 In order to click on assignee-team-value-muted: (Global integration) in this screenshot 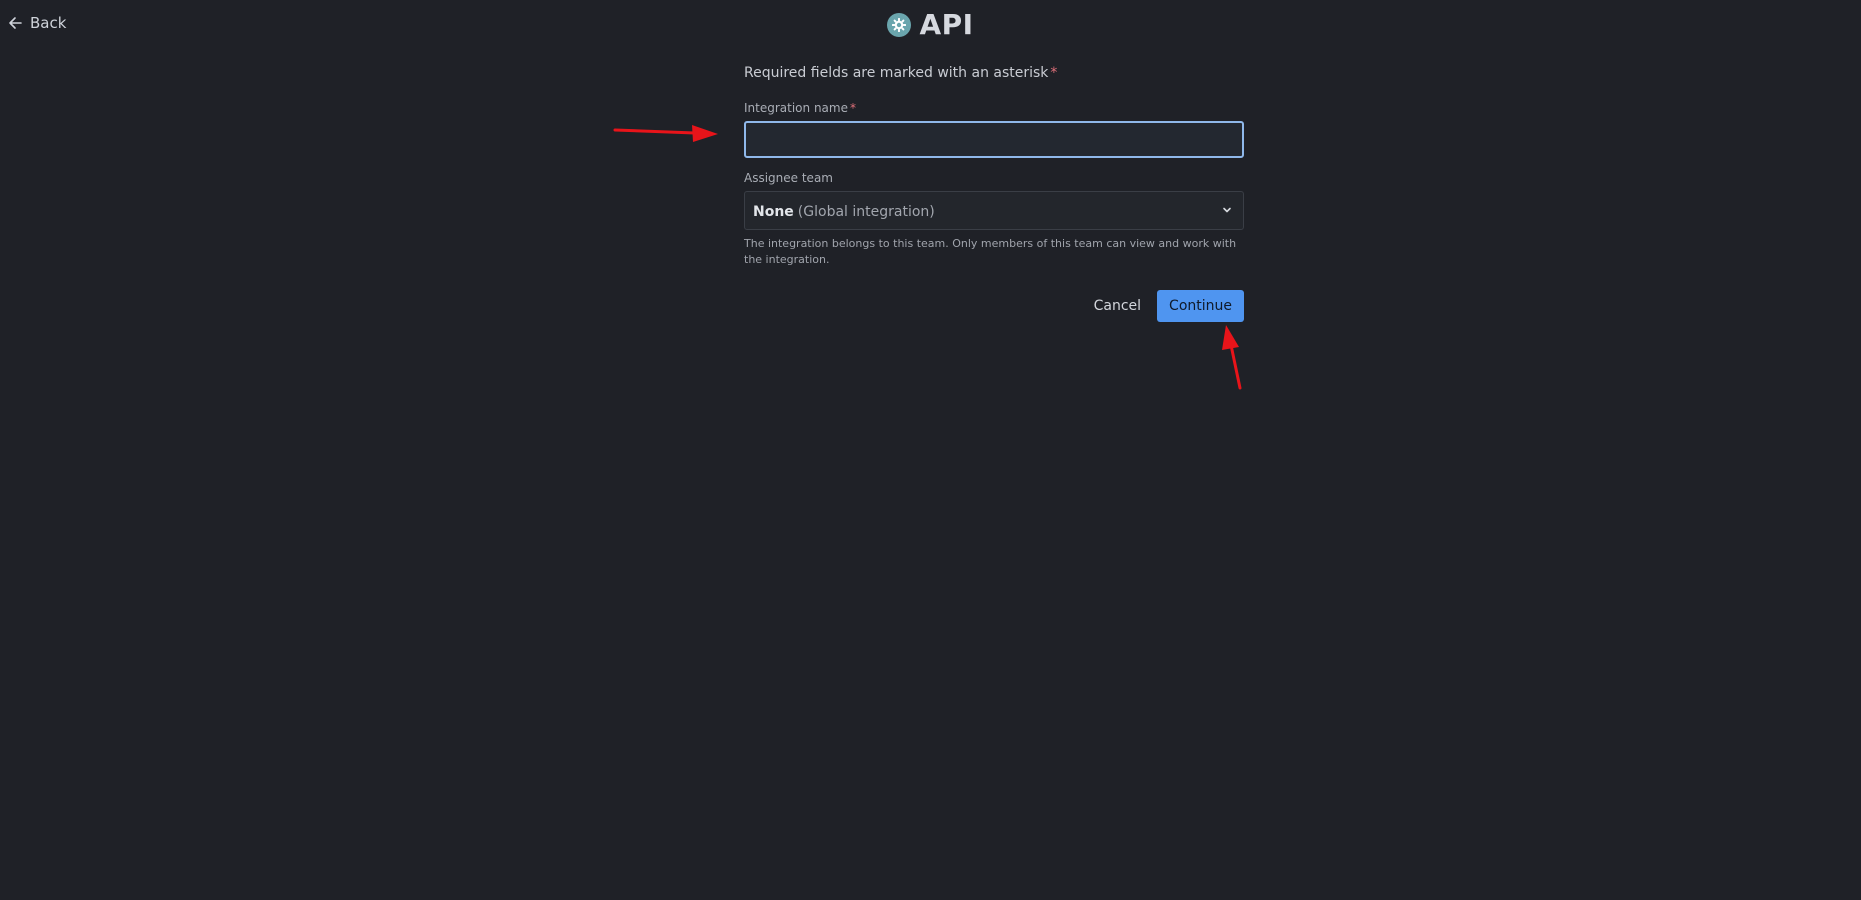, I will do `click(866, 212)`.